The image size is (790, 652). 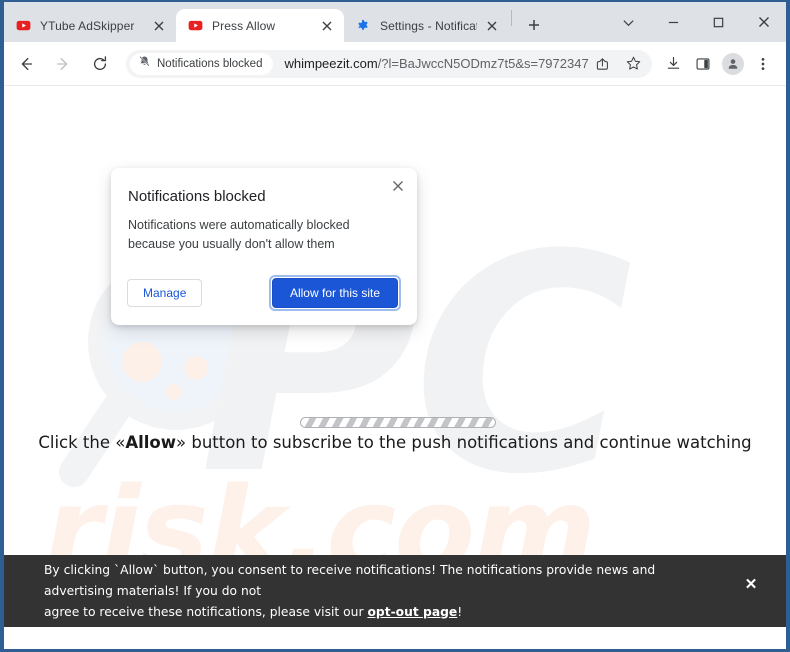 What do you see at coordinates (144, 64) in the screenshot?
I see `bell-blocked-icon` at bounding box center [144, 64].